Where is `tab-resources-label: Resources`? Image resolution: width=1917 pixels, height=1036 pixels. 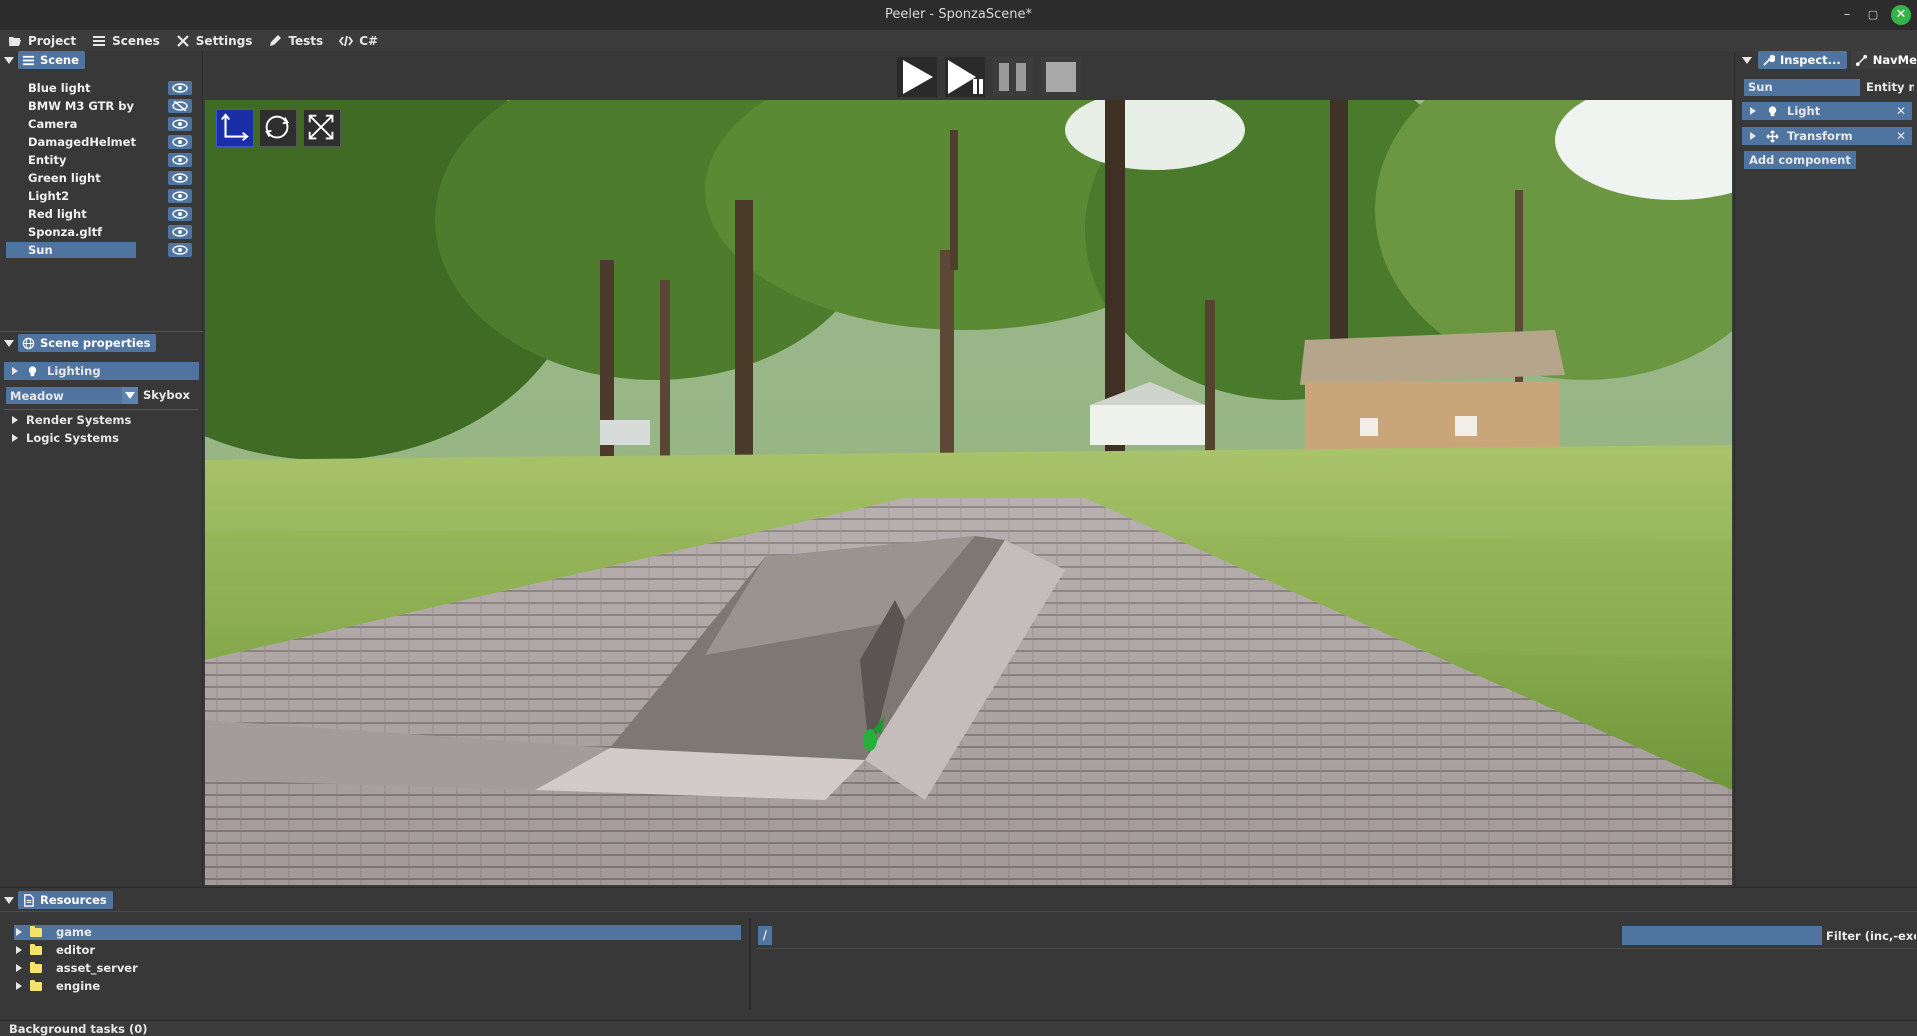
tab-resources-label: Resources is located at coordinates (73, 900).